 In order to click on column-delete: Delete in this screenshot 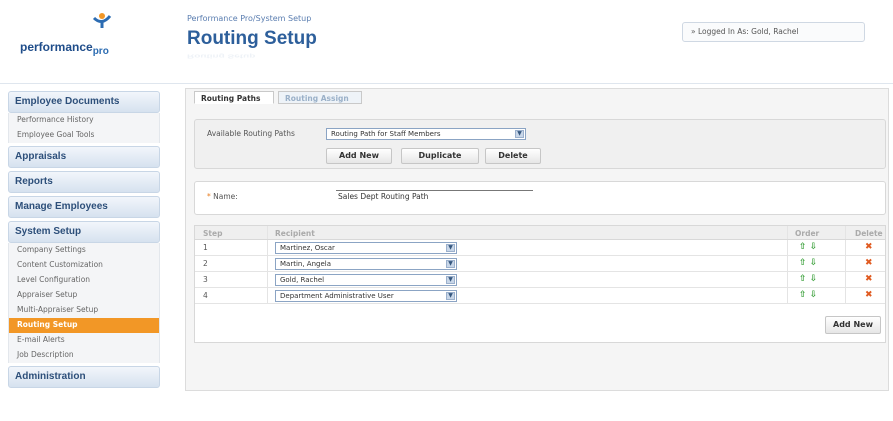, I will do `click(869, 233)`.